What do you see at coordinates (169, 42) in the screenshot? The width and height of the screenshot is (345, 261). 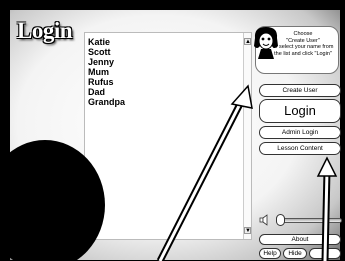 I see `user-list-item: Katie` at bounding box center [169, 42].